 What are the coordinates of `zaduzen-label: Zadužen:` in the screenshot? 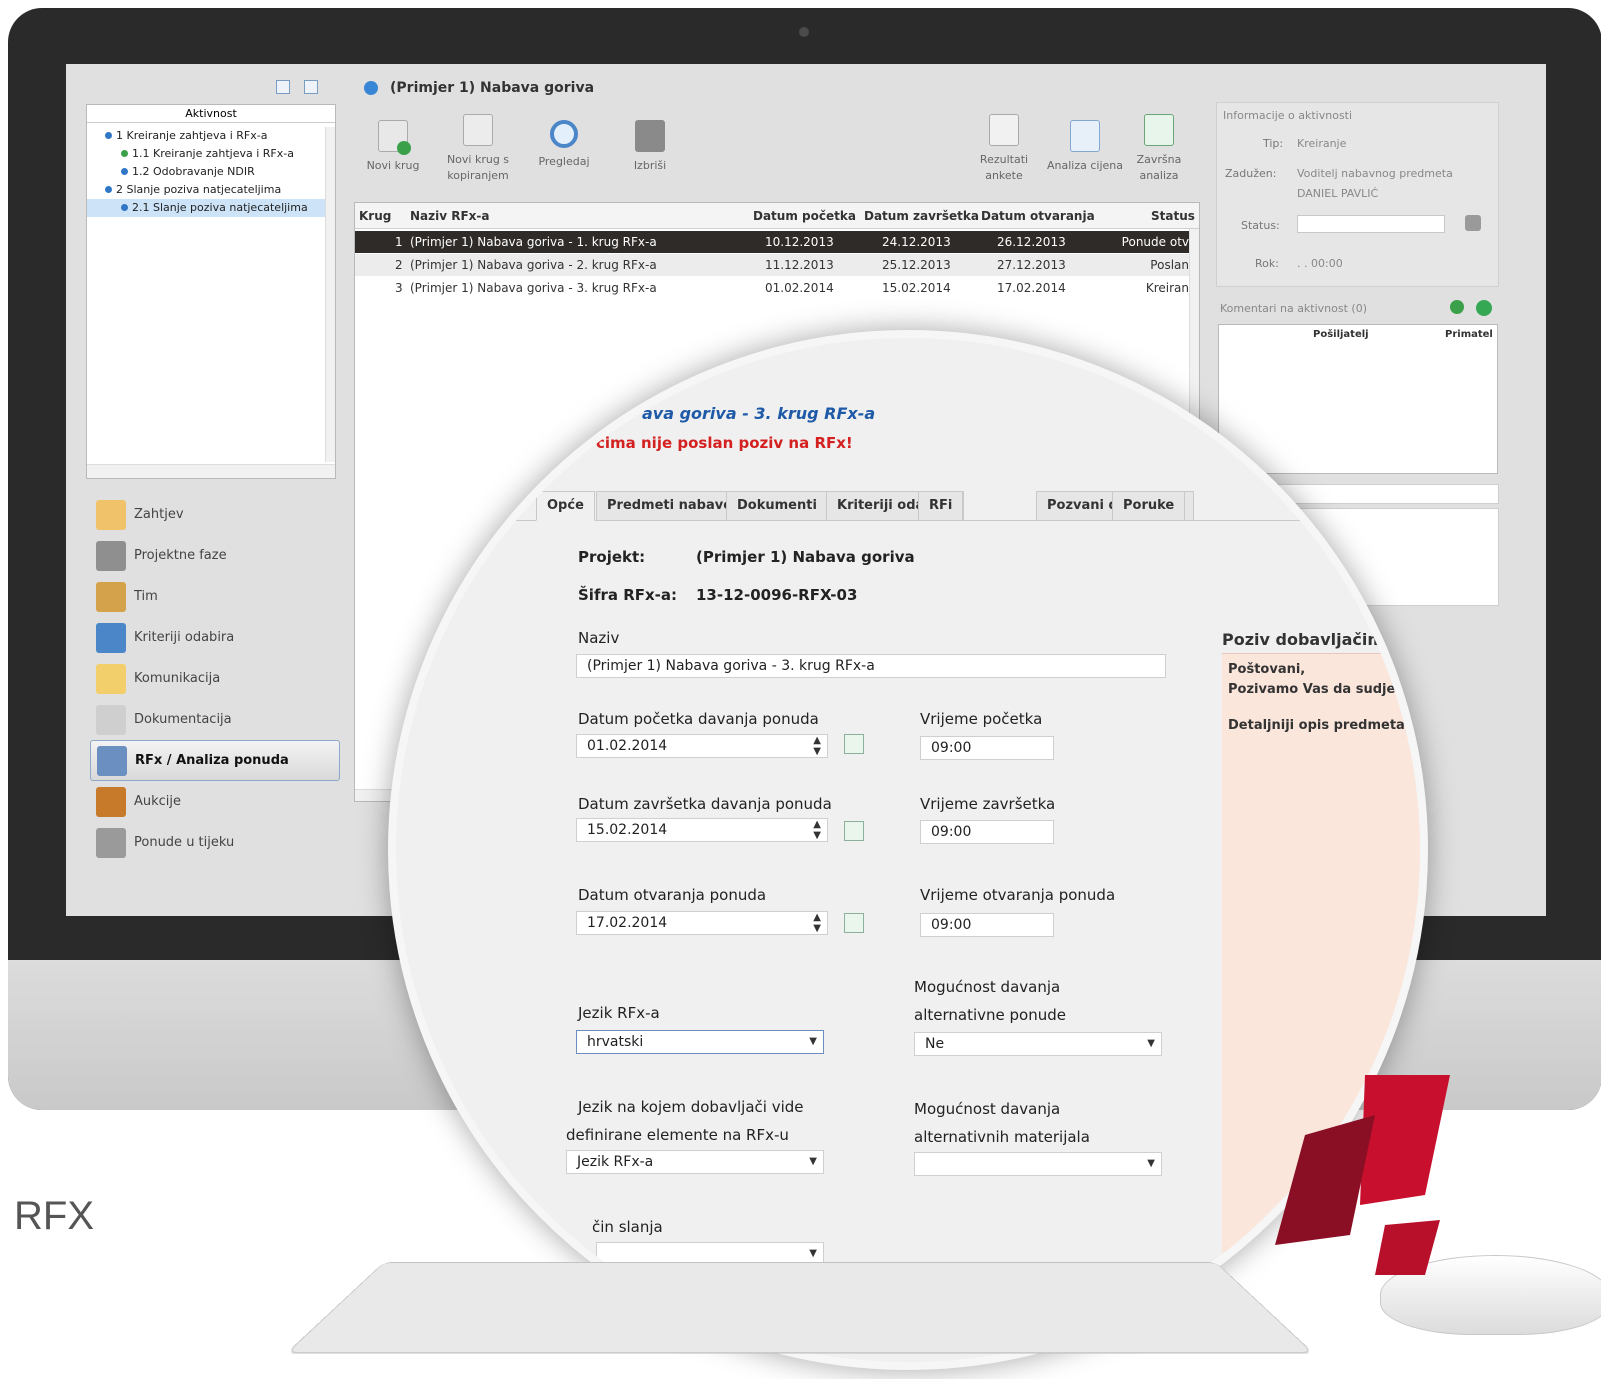 It's located at (1251, 173).